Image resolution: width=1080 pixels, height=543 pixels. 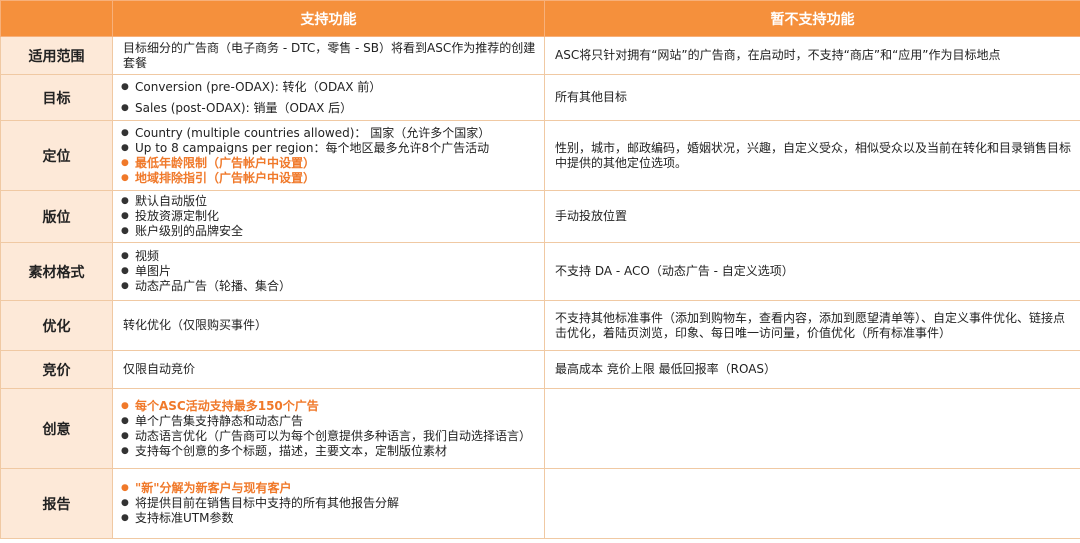 I want to click on table-row: 版位 默认自动版位 投放资源定制化 账户级别的品牌安全 手动投放位置, so click(x=540, y=216).